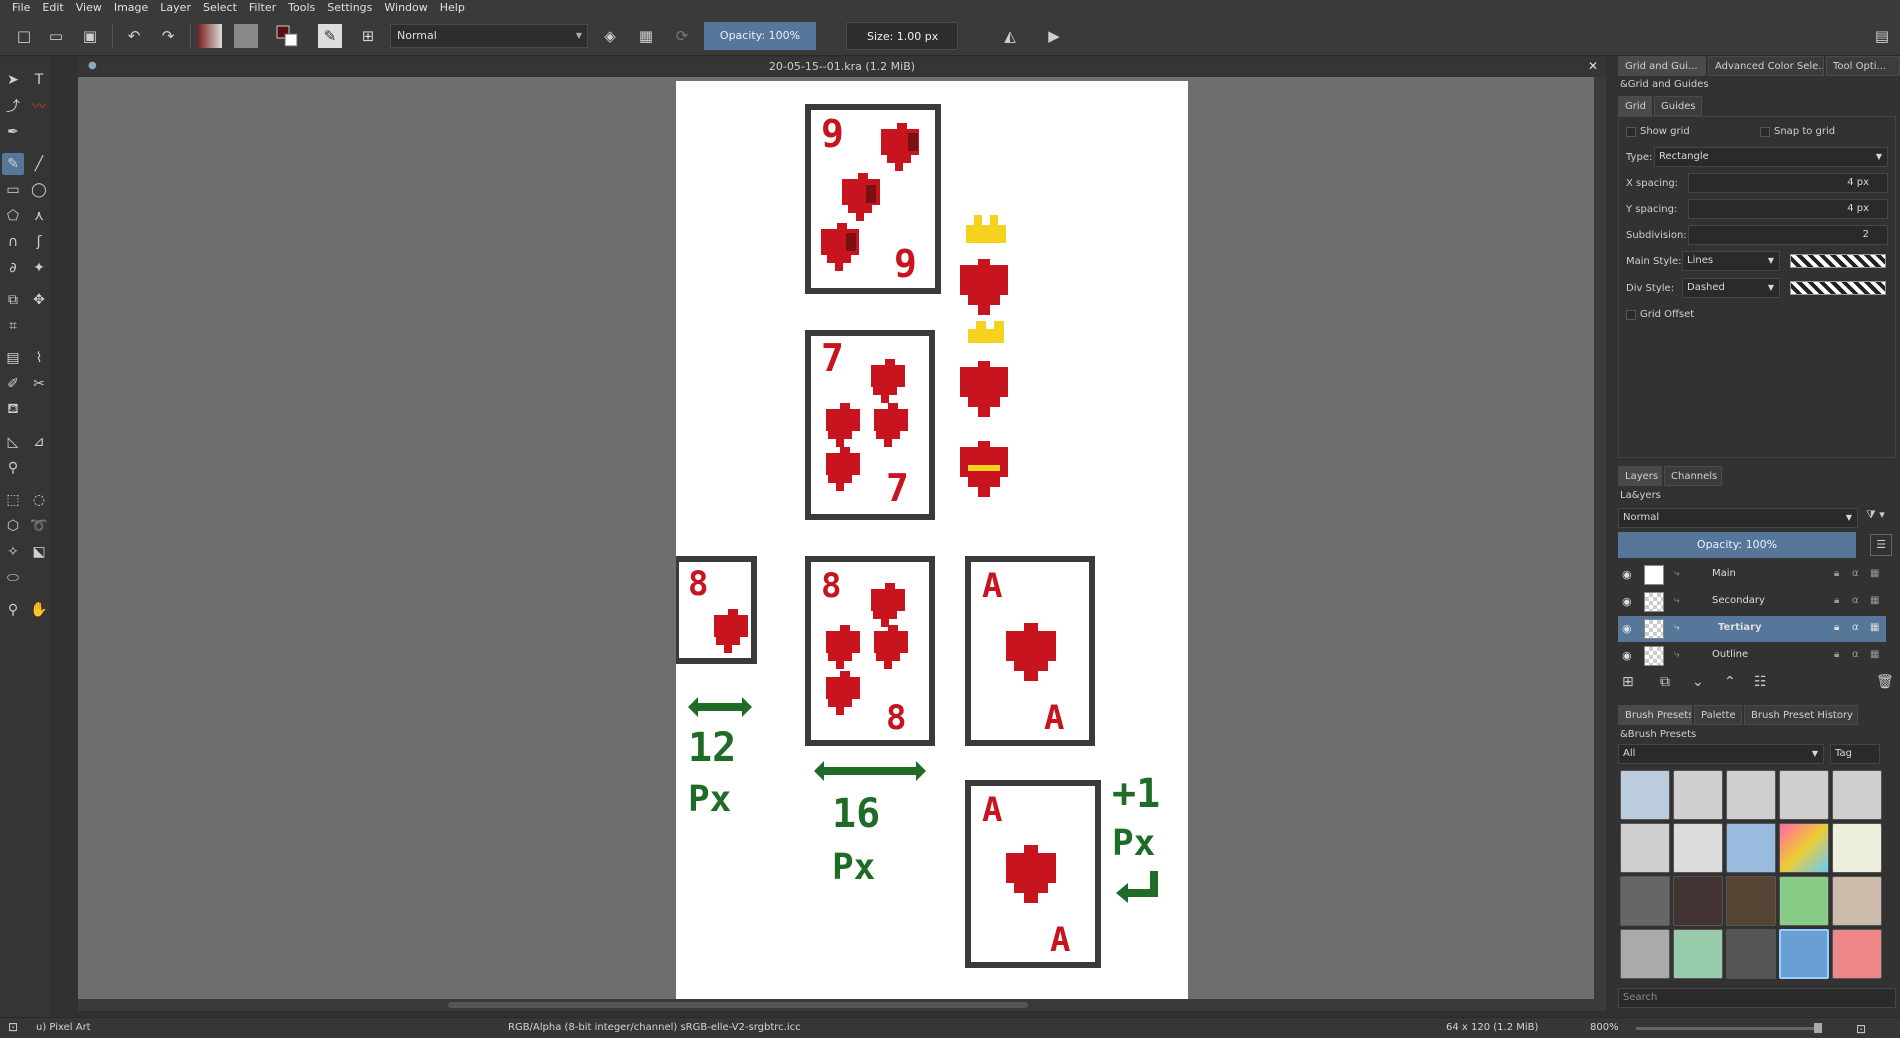 This screenshot has width=1900, height=1038. Describe the element at coordinates (131, 8) in the screenshot. I see `menu-image: Image` at that location.